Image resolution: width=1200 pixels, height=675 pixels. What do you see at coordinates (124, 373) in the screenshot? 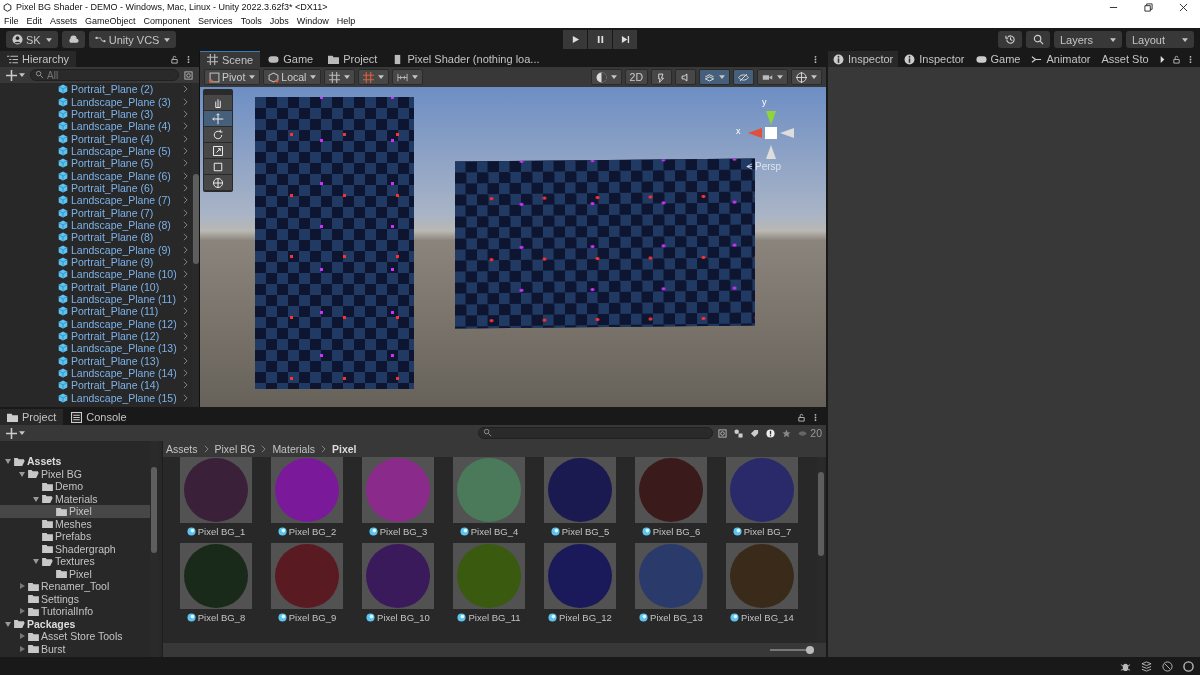
I see `hierarchy-item: Landscape_Plane (14)` at bounding box center [124, 373].